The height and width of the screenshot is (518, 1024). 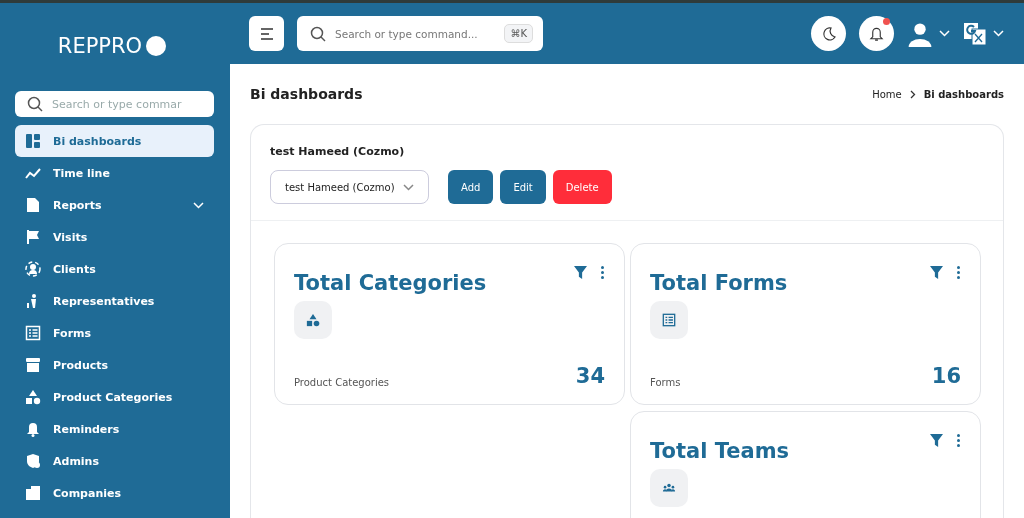 What do you see at coordinates (719, 451) in the screenshot?
I see `card-title: Total Teams` at bounding box center [719, 451].